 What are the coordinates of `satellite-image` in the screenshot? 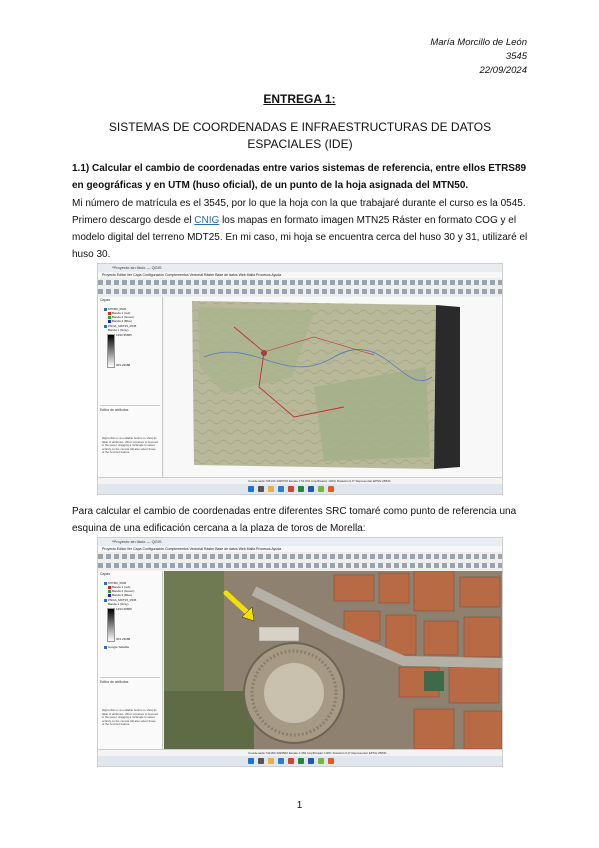 It's located at (333, 660).